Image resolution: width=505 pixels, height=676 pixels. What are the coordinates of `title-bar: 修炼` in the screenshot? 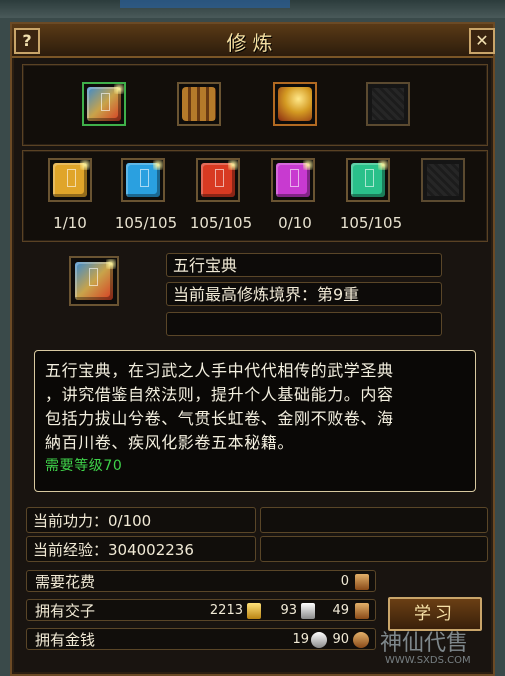 It's located at (252, 41).